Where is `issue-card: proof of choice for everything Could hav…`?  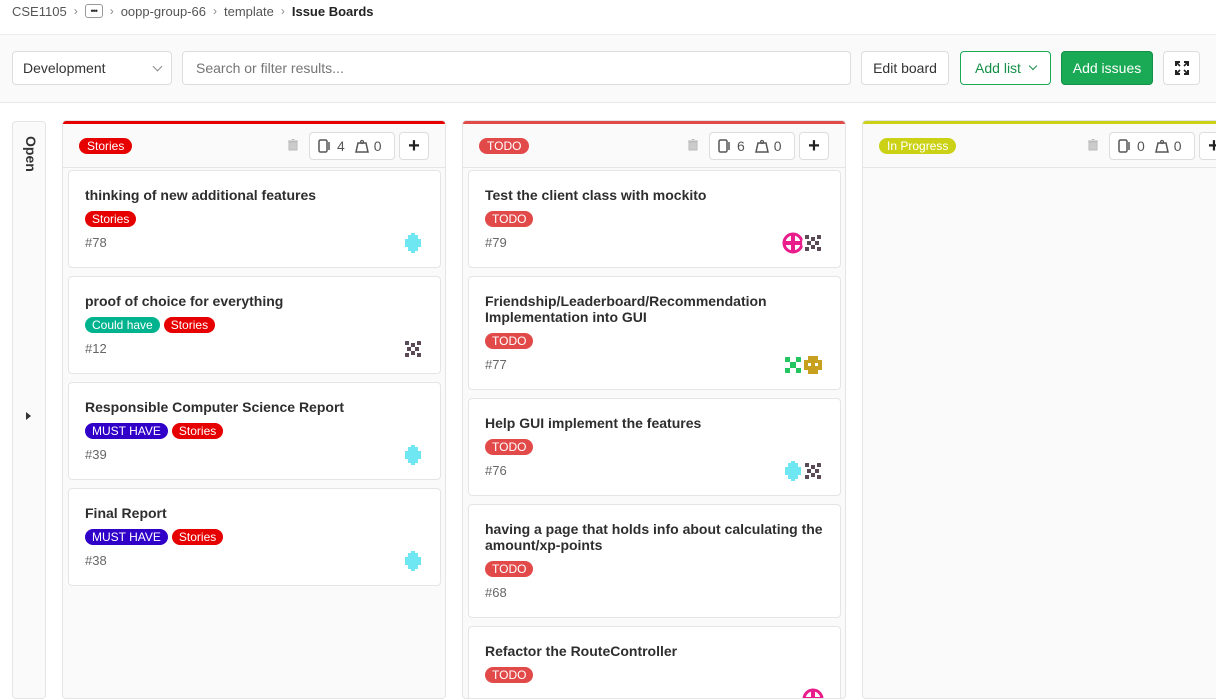
issue-card: proof of choice for everything Could hav… is located at coordinates (254, 325).